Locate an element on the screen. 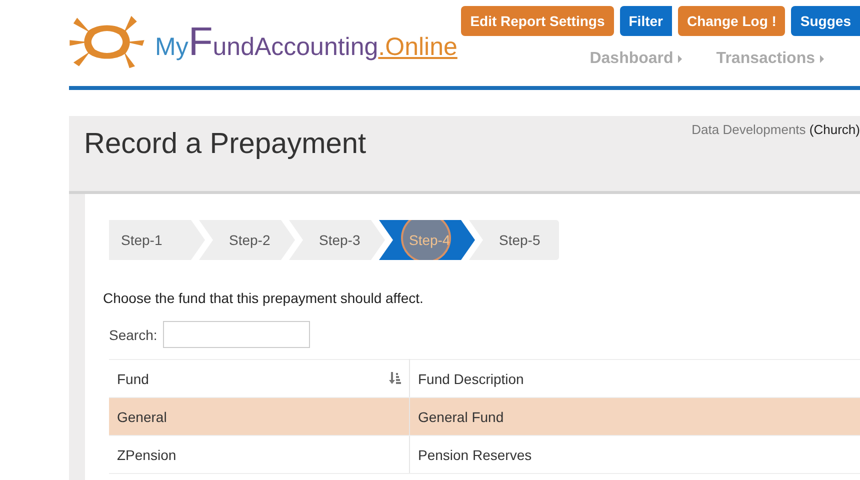 The width and height of the screenshot is (860, 480). step-tab: Step-3 is located at coordinates (337, 240).